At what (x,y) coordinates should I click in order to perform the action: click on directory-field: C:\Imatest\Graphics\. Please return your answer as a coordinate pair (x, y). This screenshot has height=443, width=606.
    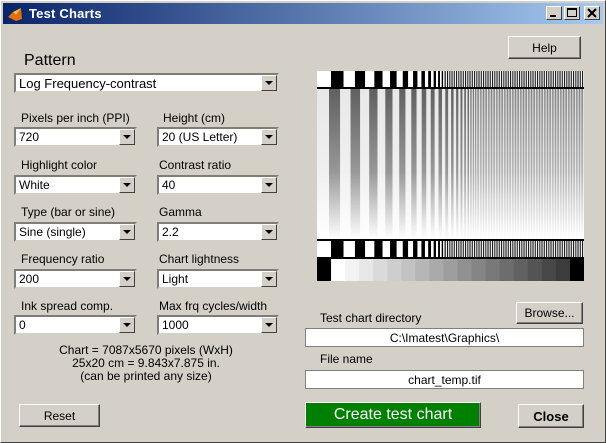
    Looking at the image, I should click on (444, 337).